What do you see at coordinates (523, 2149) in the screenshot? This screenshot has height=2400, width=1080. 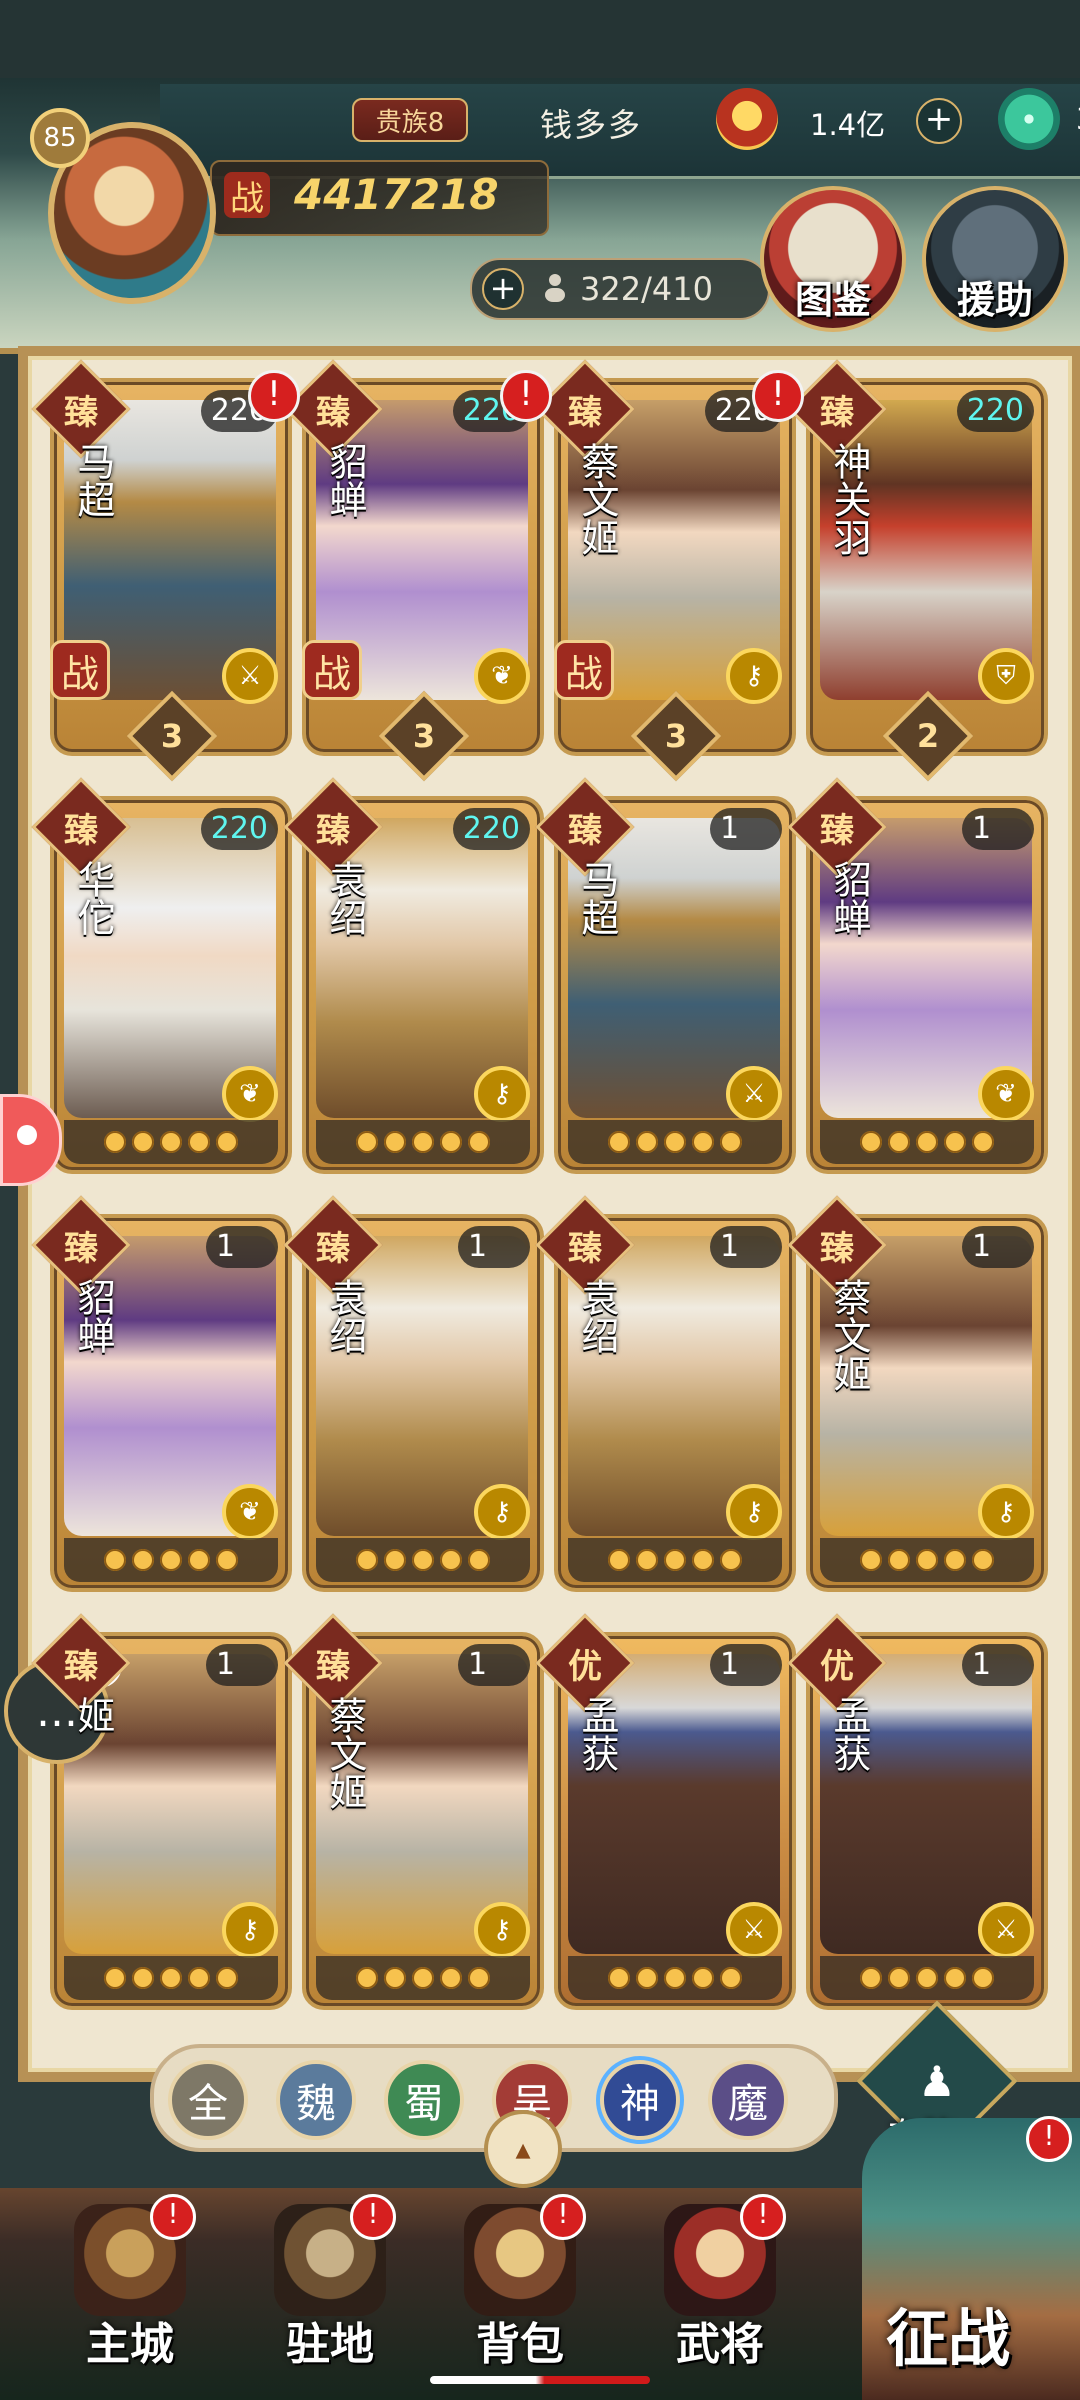 I see `collapse-button: ▴` at bounding box center [523, 2149].